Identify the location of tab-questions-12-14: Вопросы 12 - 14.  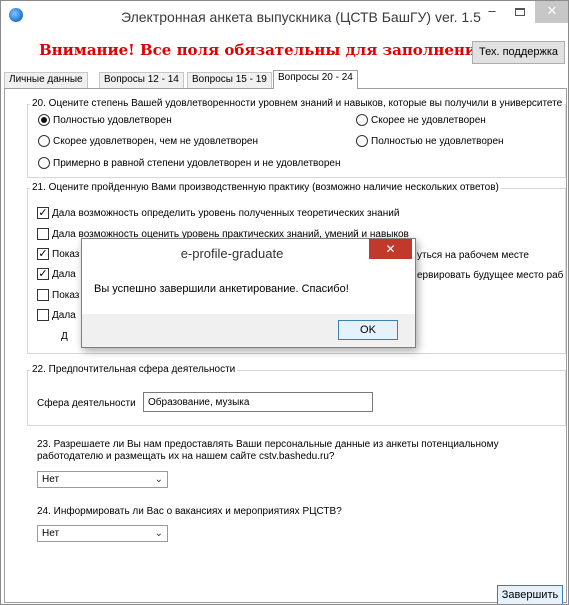
(141, 80).